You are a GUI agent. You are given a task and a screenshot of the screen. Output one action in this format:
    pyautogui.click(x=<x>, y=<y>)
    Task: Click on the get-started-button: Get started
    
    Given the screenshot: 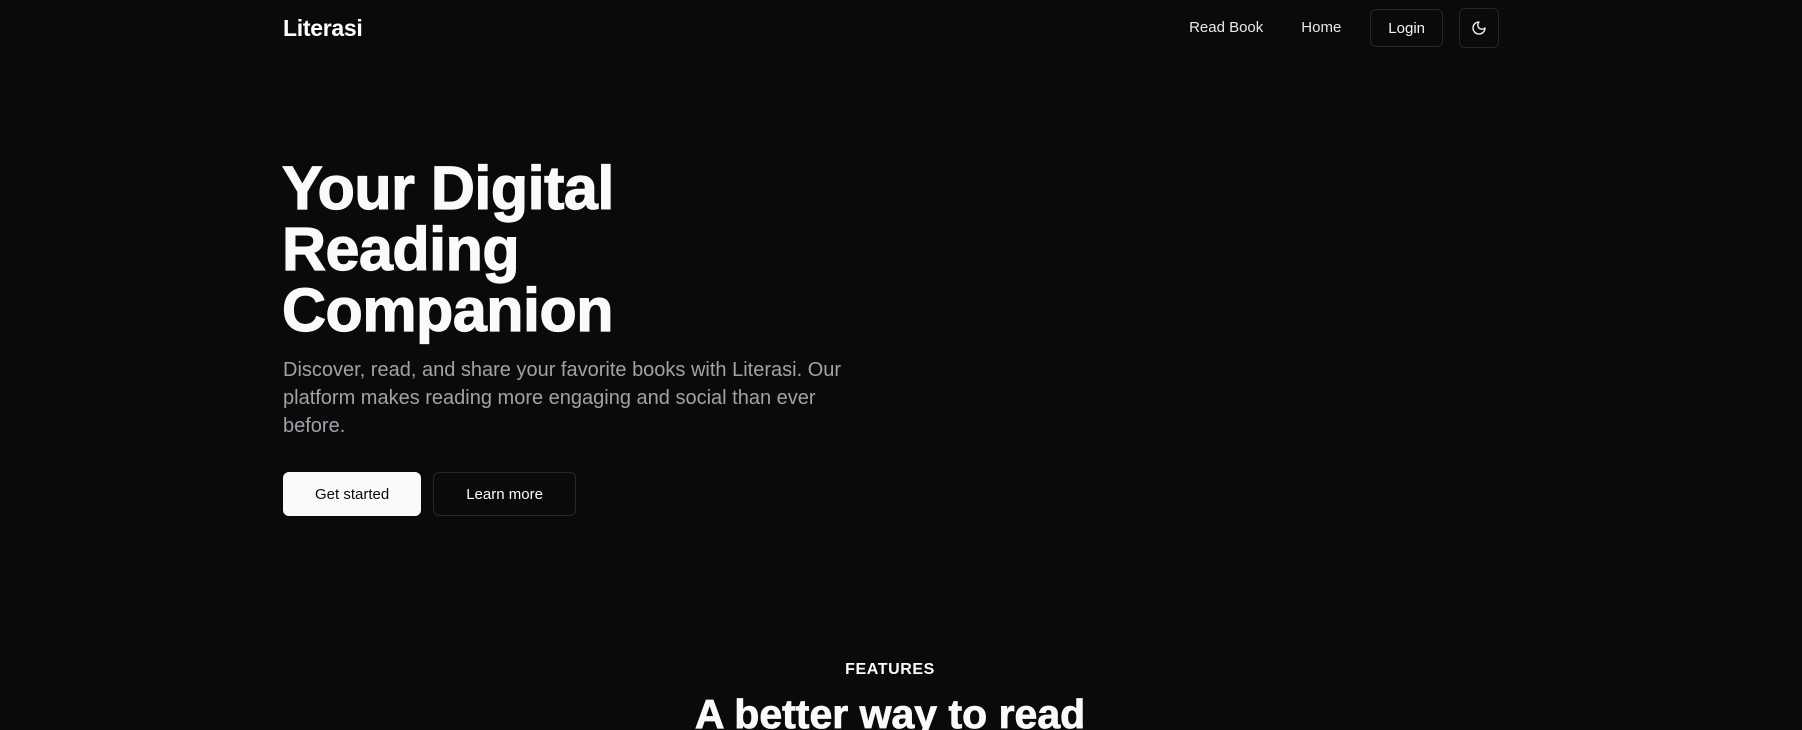 What is the action you would take?
    pyautogui.click(x=352, y=494)
    